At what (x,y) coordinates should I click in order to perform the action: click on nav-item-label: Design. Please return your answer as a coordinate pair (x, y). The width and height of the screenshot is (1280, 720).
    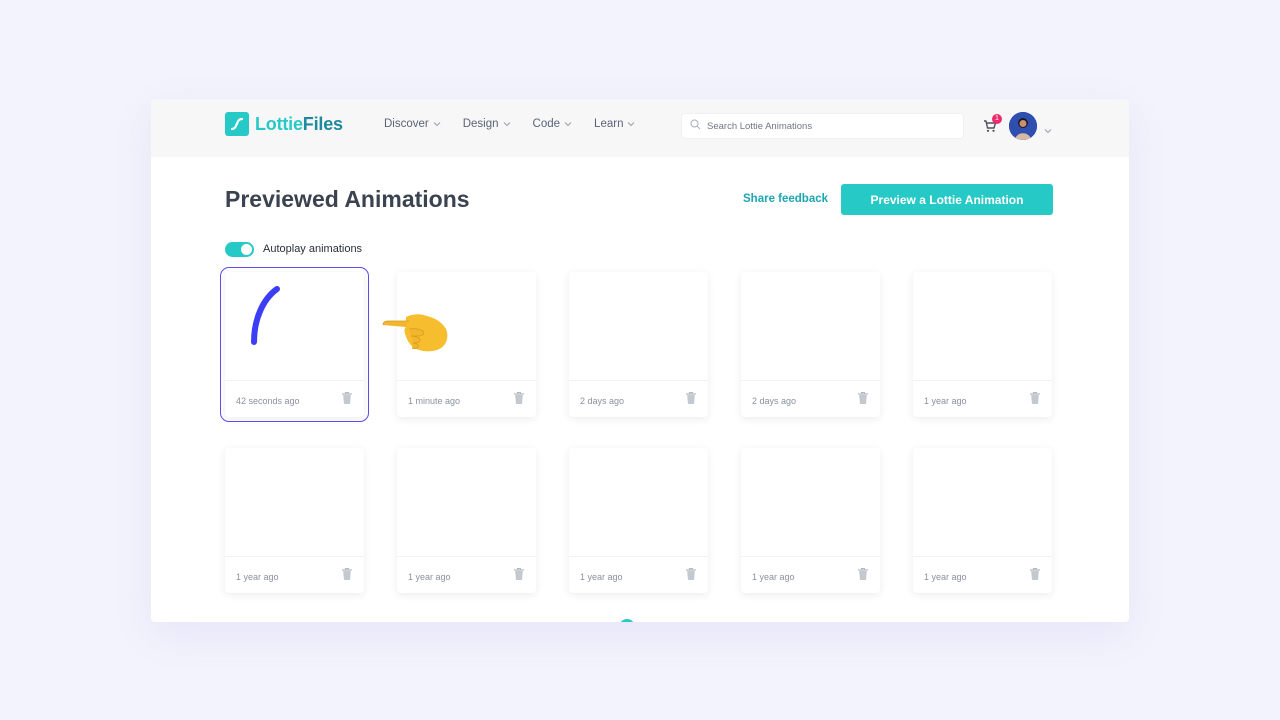
    Looking at the image, I should click on (480, 124).